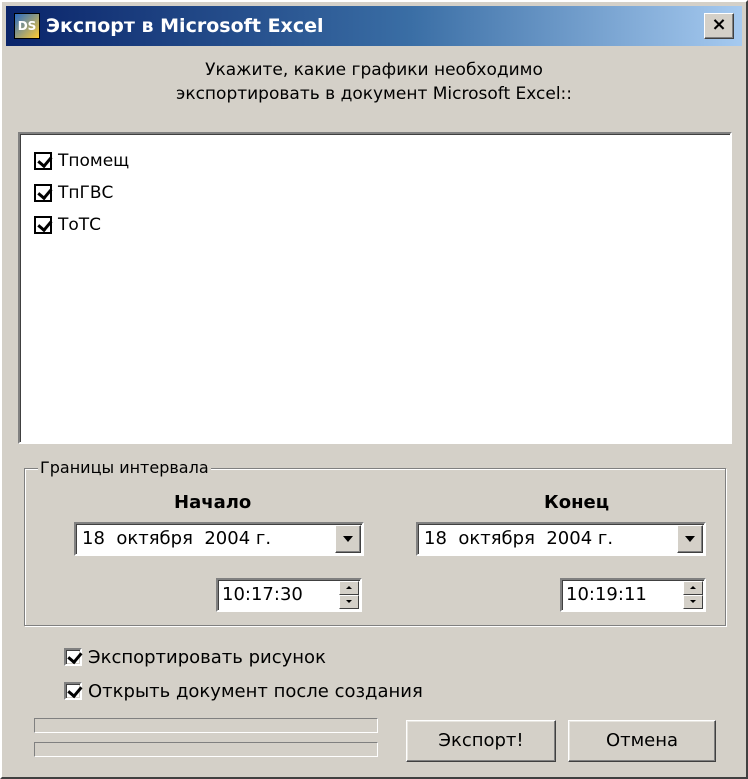 This screenshot has height=779, width=748. I want to click on export-picture-label: Экспортировать рисунок, so click(207, 657).